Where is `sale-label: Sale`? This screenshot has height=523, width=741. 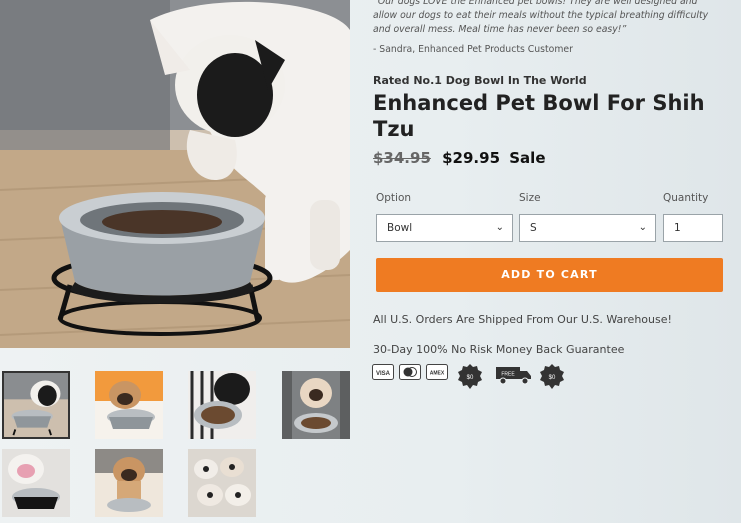
sale-label: Sale is located at coordinates (527, 158).